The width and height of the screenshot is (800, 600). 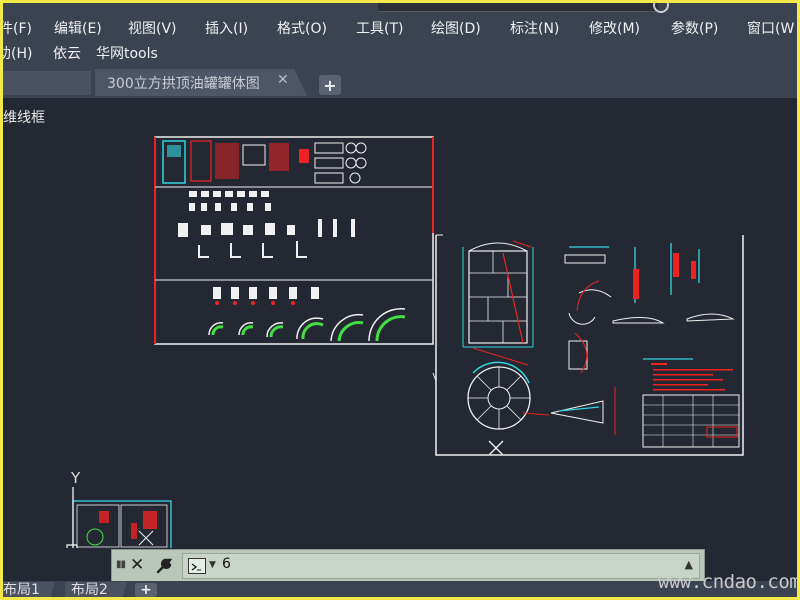 I want to click on command-close-icon: ✕, so click(x=137, y=565).